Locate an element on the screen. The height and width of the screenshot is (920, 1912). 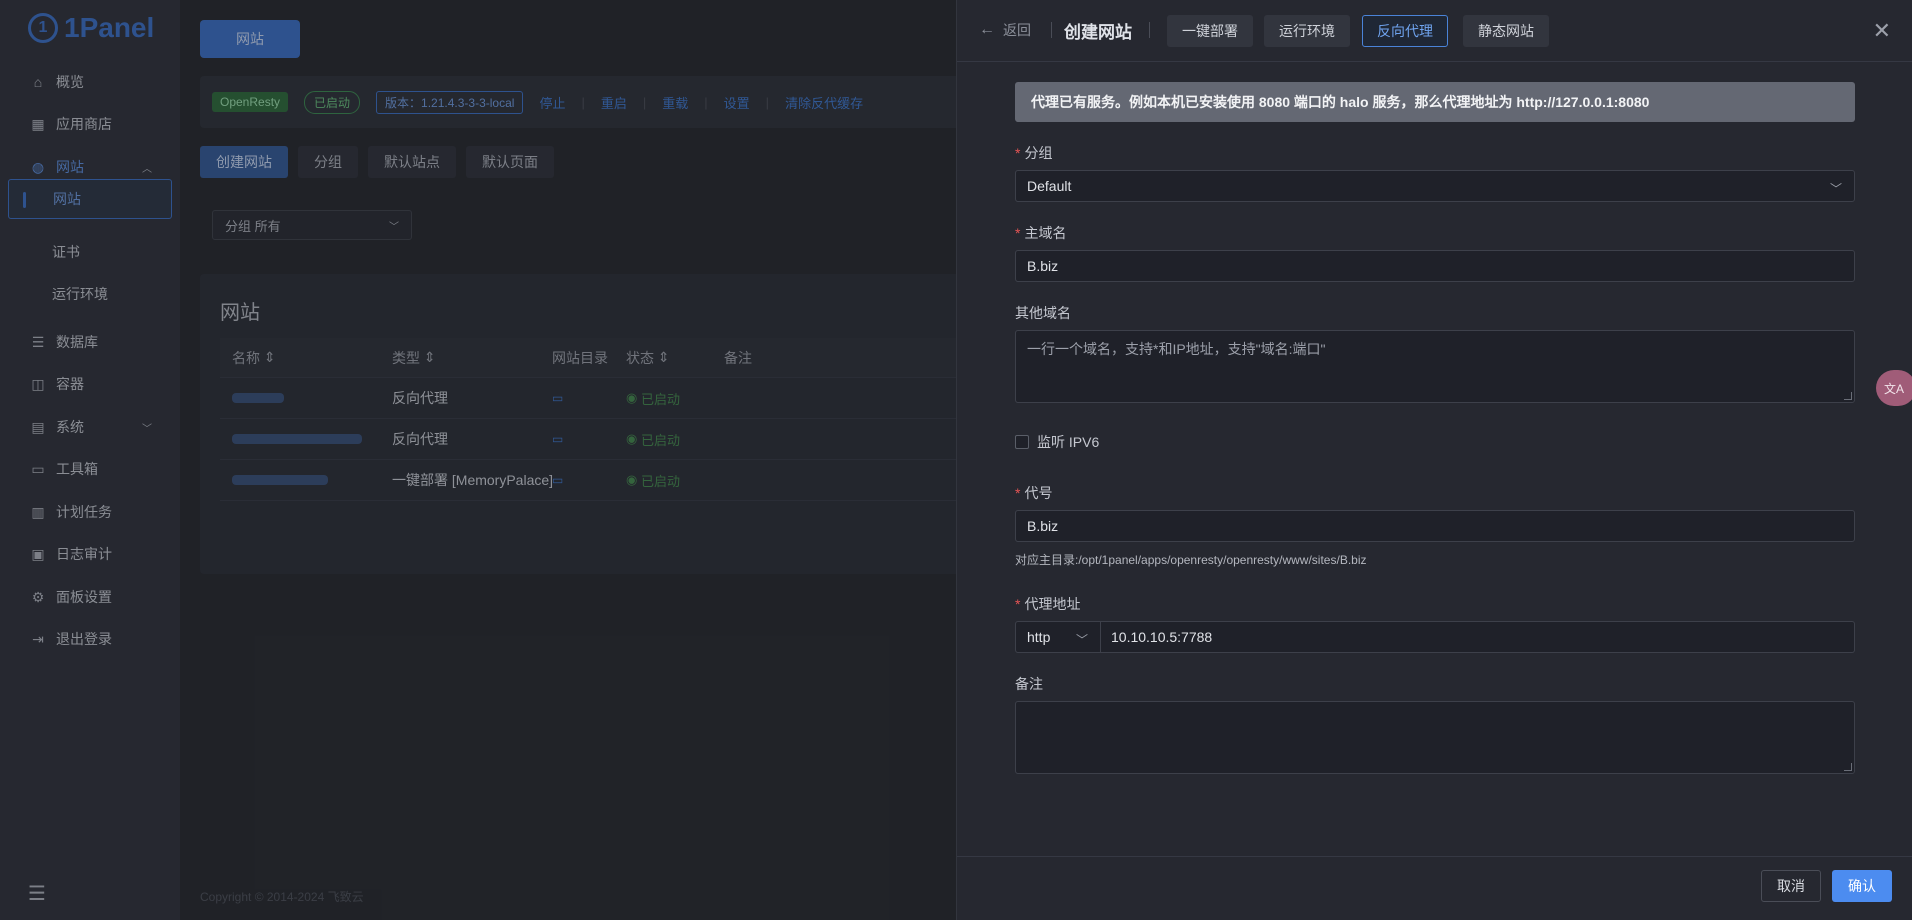
drawer-title: 创建网站 is located at coordinates (1098, 32).